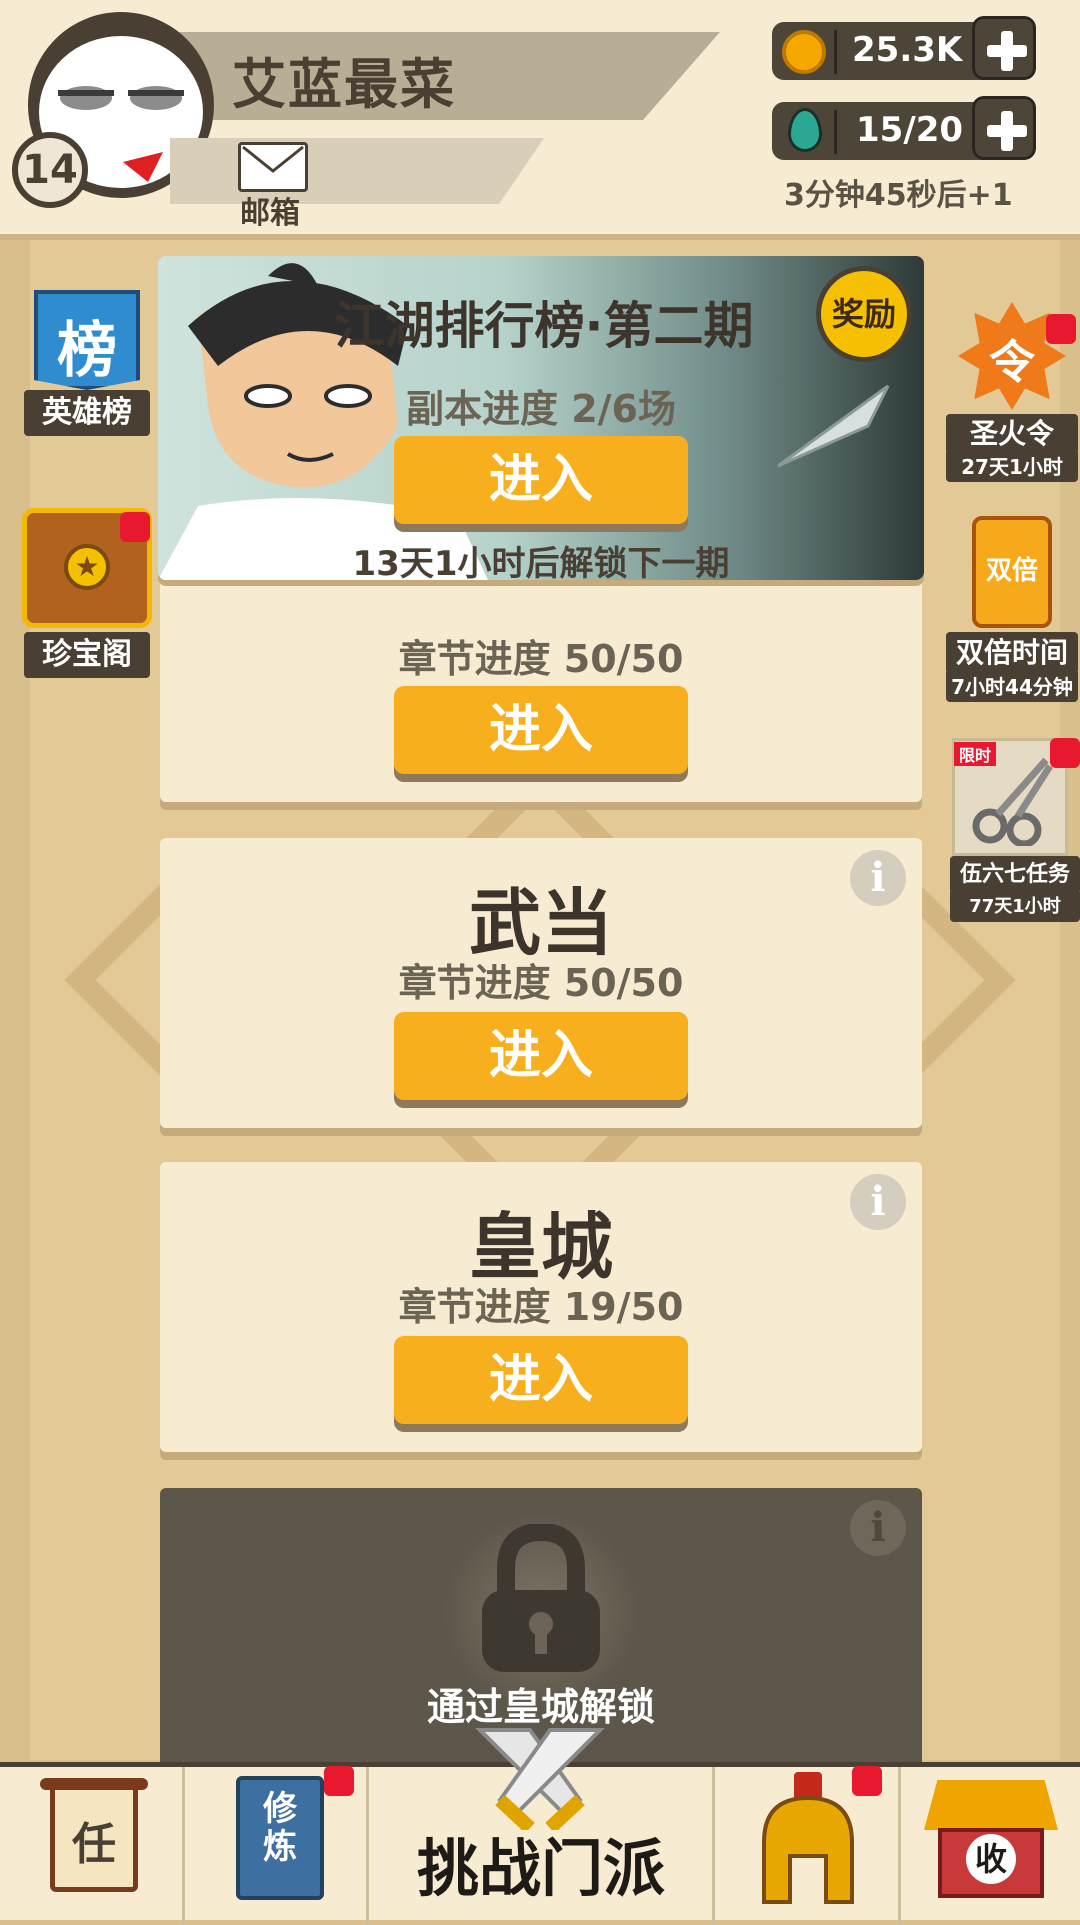 The height and width of the screenshot is (1925, 1080). I want to click on reward-badge-text: 奖励, so click(863, 314).